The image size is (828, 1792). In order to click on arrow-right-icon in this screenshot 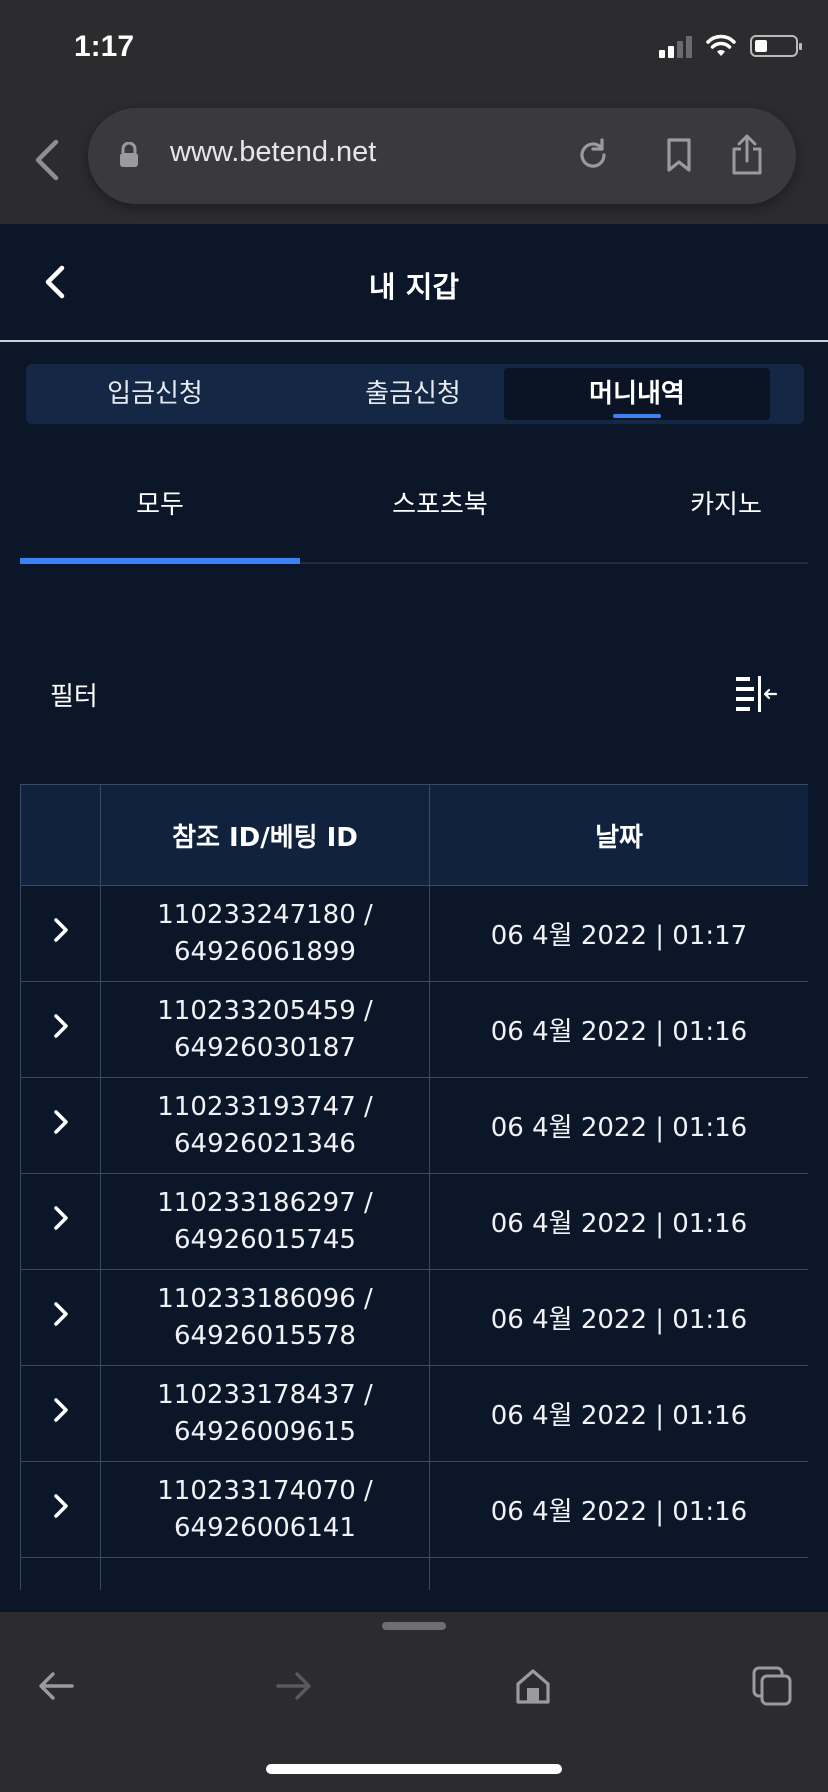, I will do `click(293, 1686)`.